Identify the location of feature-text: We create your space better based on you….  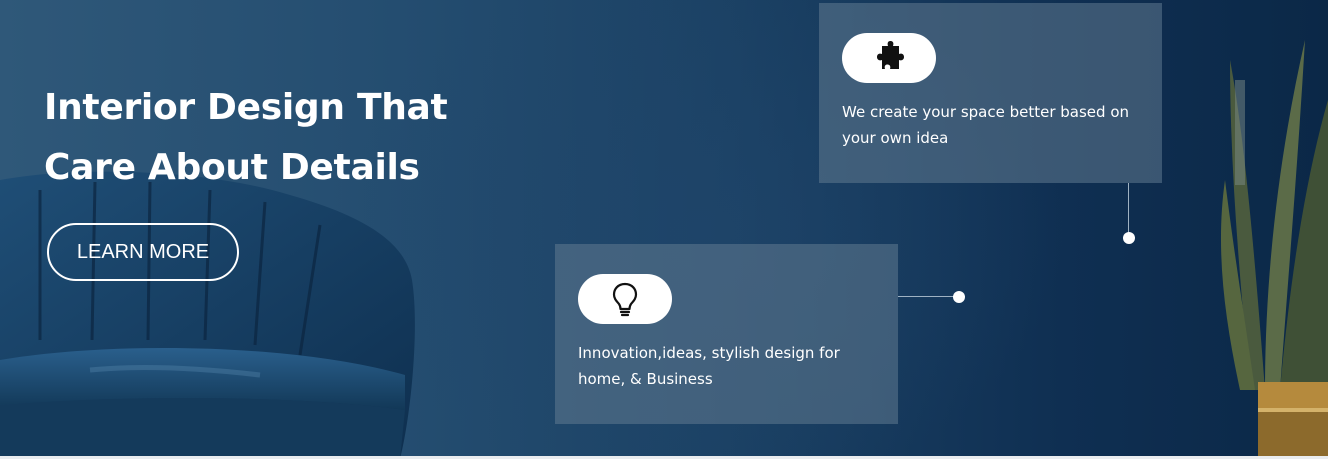
(986, 125).